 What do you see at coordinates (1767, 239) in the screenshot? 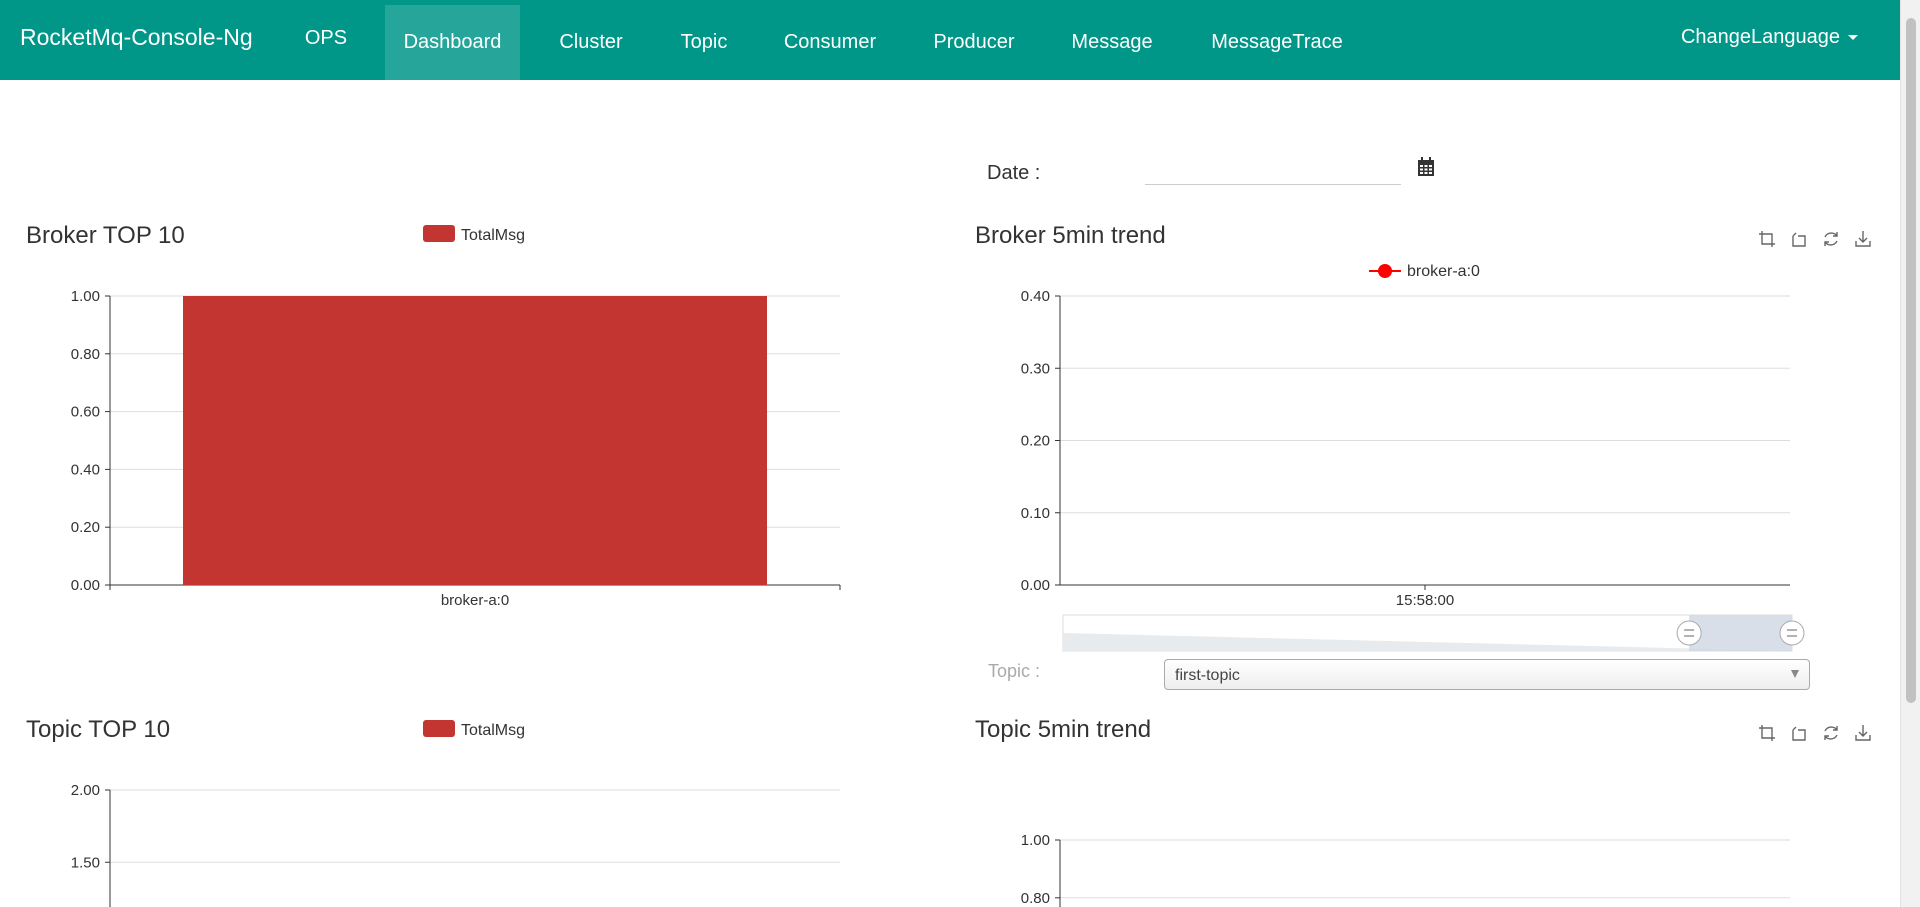
I see `zoom-icon` at bounding box center [1767, 239].